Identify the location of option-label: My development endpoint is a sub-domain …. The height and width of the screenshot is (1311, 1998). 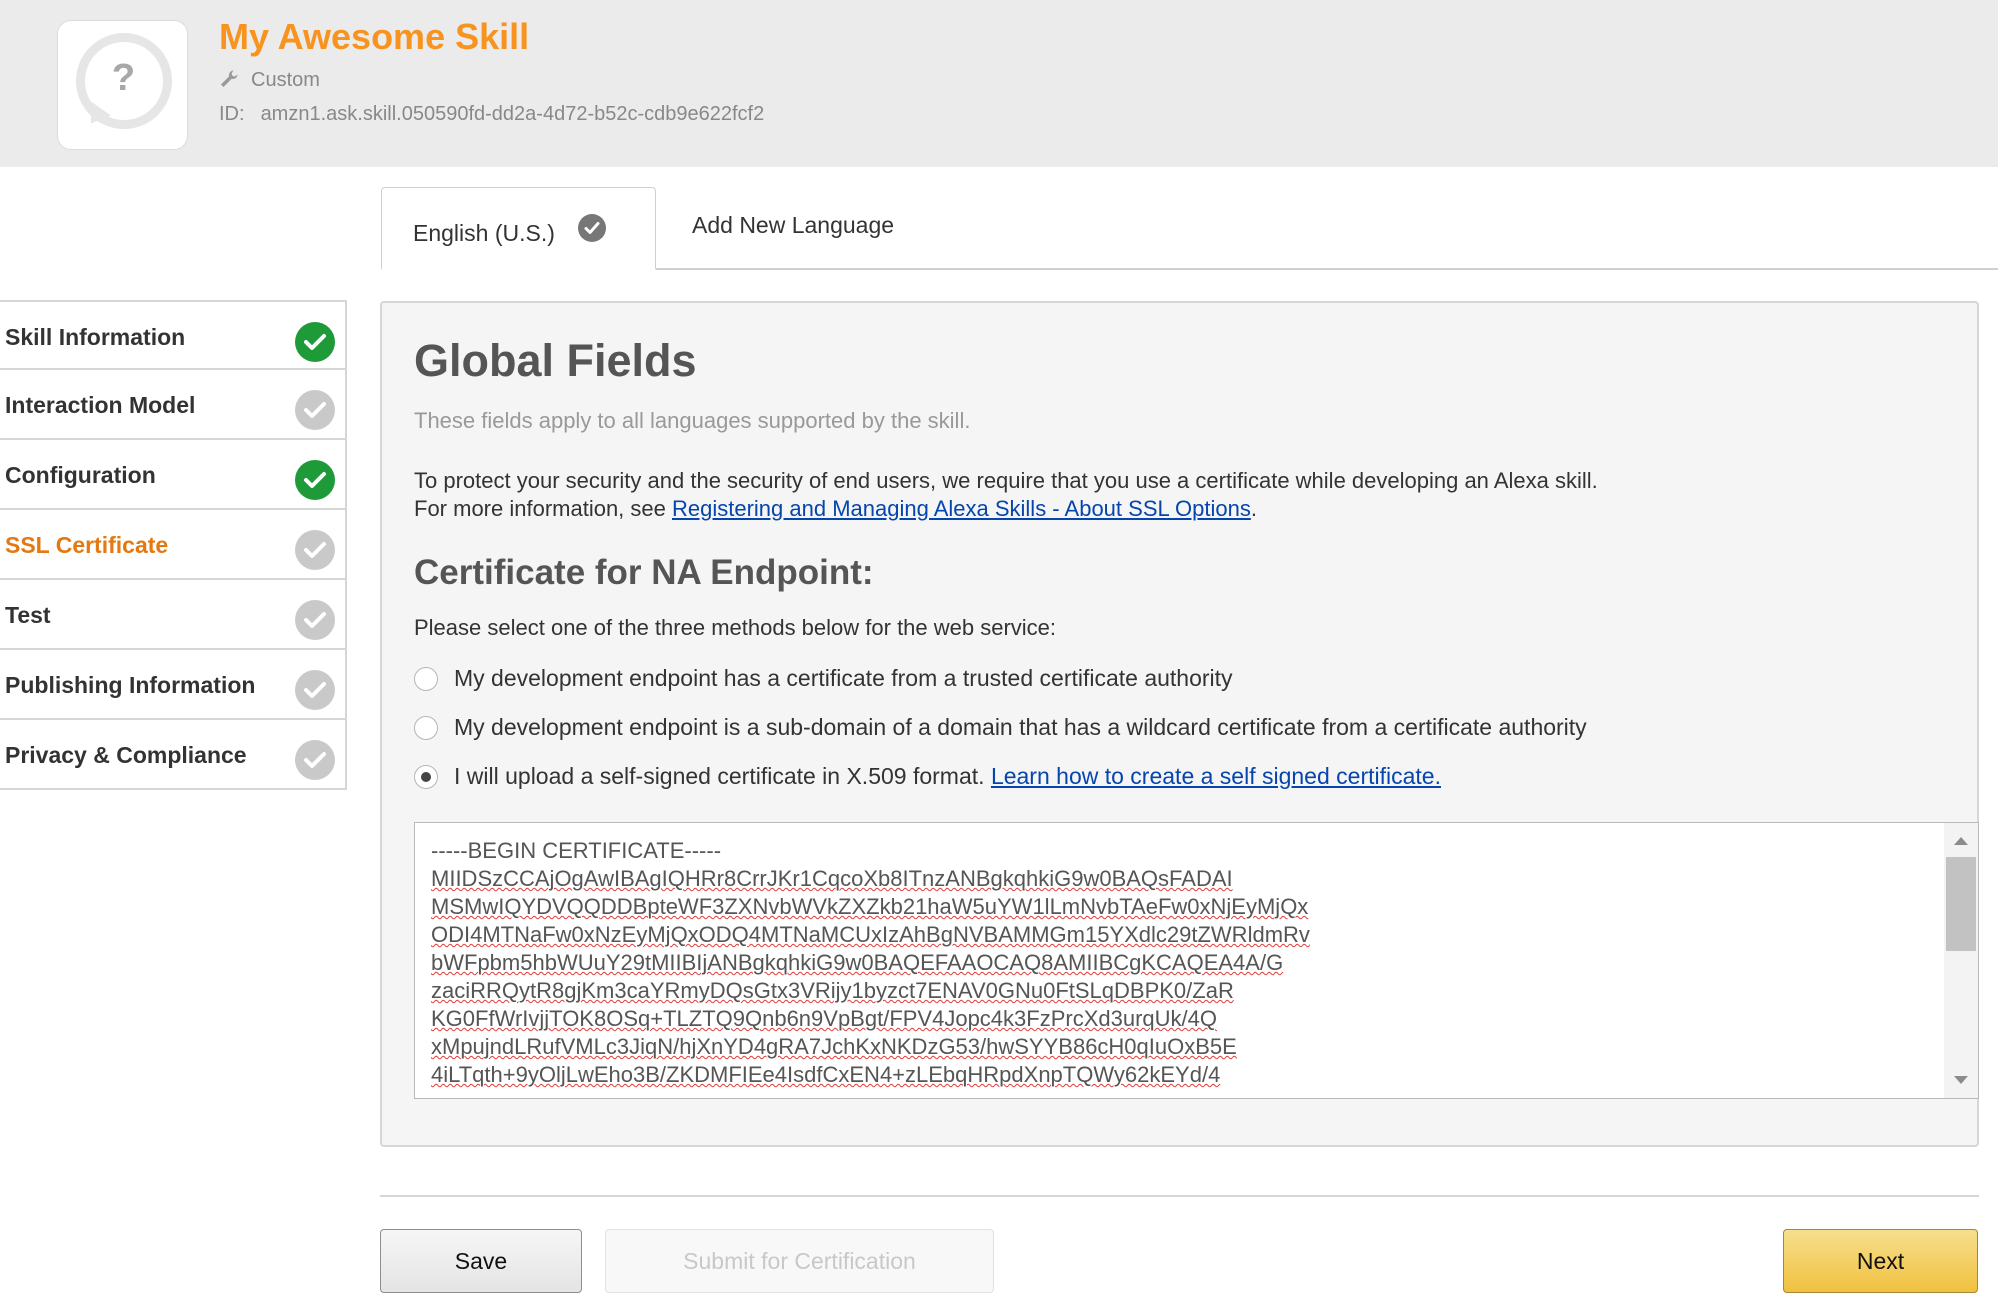
(1020, 727).